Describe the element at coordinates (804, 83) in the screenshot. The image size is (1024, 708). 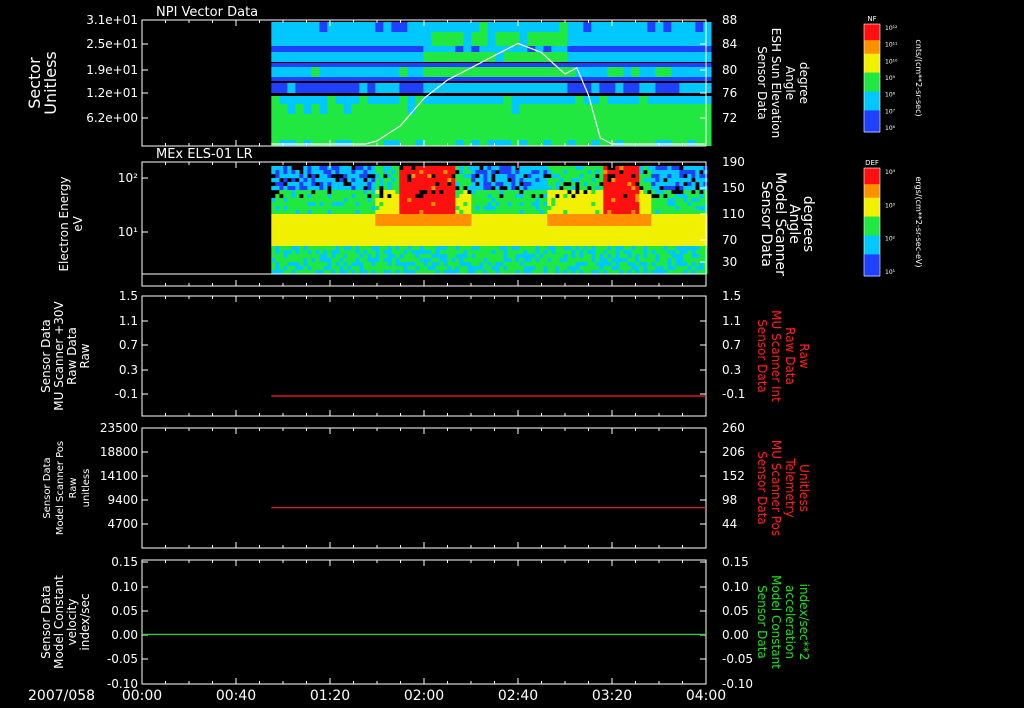
I see `right-axis-label: degree` at that location.